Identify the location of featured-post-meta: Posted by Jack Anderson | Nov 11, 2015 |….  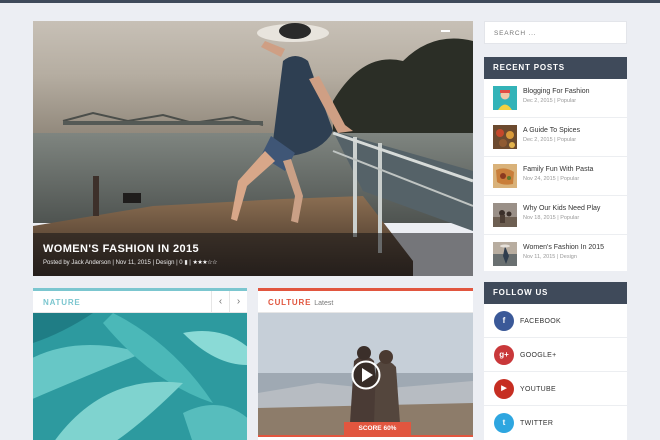
(130, 263).